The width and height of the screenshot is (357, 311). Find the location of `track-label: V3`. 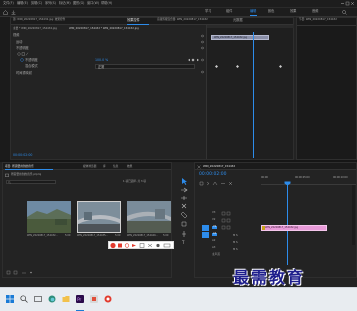

track-label: V3 is located at coordinates (214, 212).